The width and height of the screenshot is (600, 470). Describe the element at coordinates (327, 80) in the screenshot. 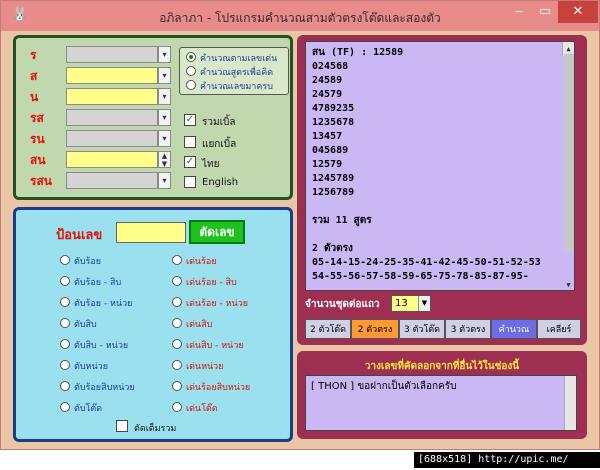

I see `result-line: 24589` at that location.